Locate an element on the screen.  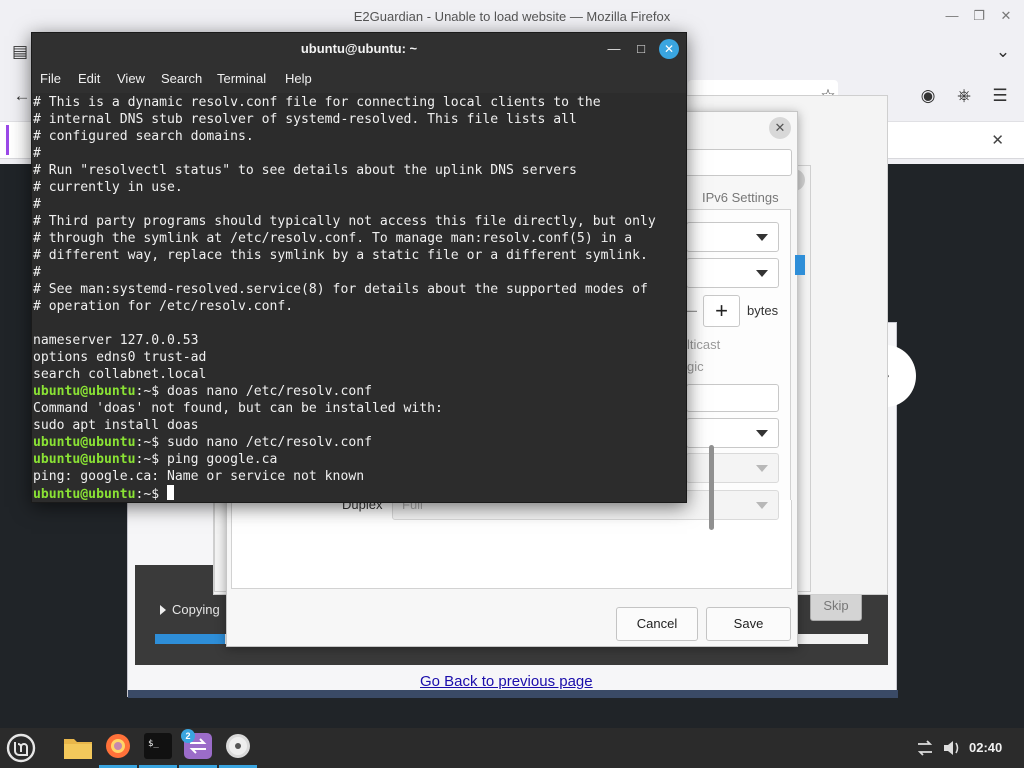
terminal-line: sudo apt install doas is located at coordinates (355, 425).